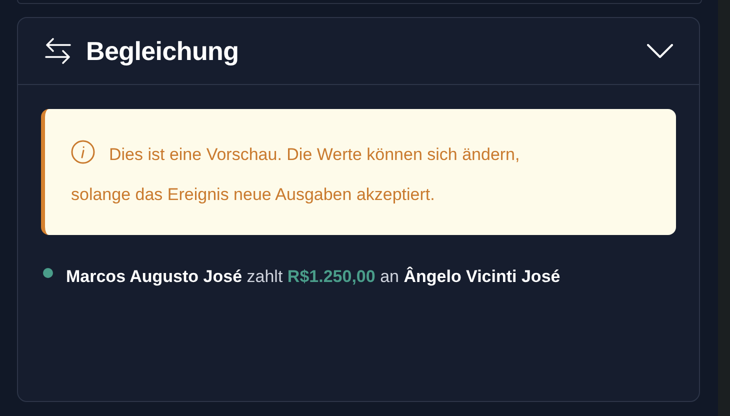 The width and height of the screenshot is (730, 416). Describe the element at coordinates (314, 277) in the screenshot. I see `settlement-text: Marcos Augusto José zahlt R$1.250,00 an Ângelo Vicinti José` at that location.